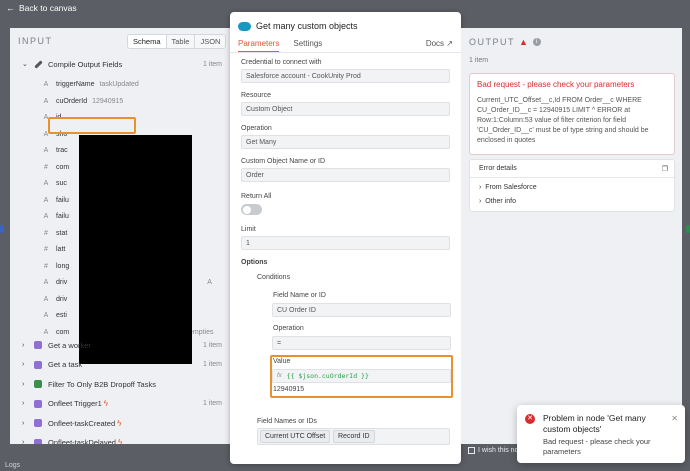 This screenshot has height=471, width=690. I want to click on credential-label: Credential to connect with, so click(281, 62).